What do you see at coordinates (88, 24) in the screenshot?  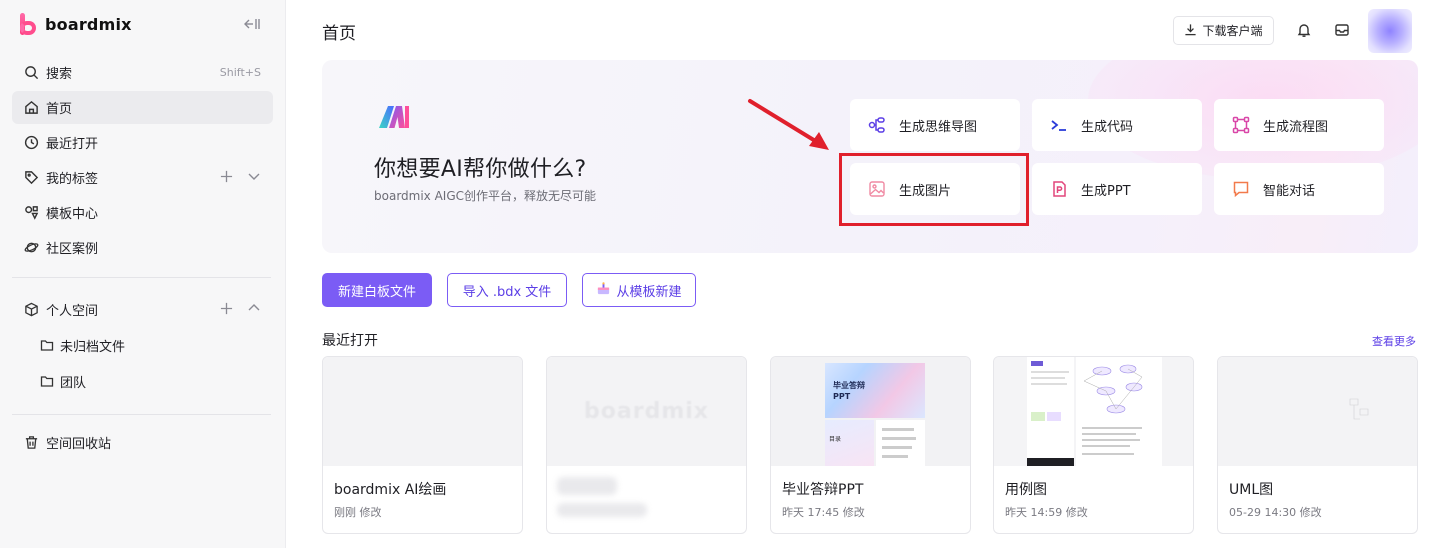 I see `brand-name: boardmix` at bounding box center [88, 24].